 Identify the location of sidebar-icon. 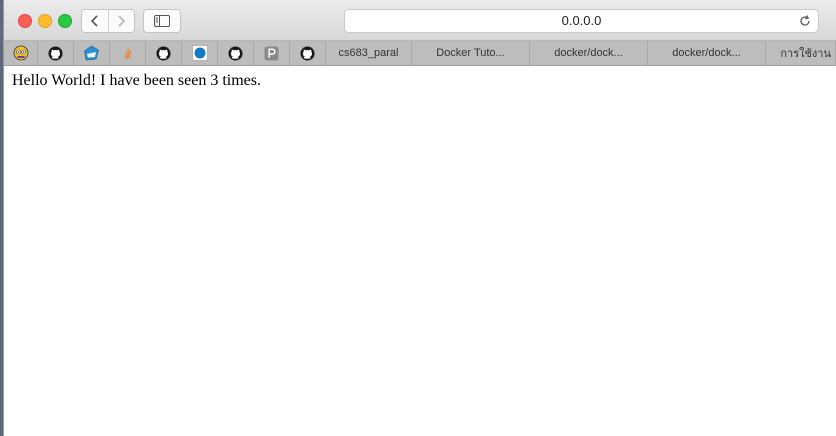
(162, 21).